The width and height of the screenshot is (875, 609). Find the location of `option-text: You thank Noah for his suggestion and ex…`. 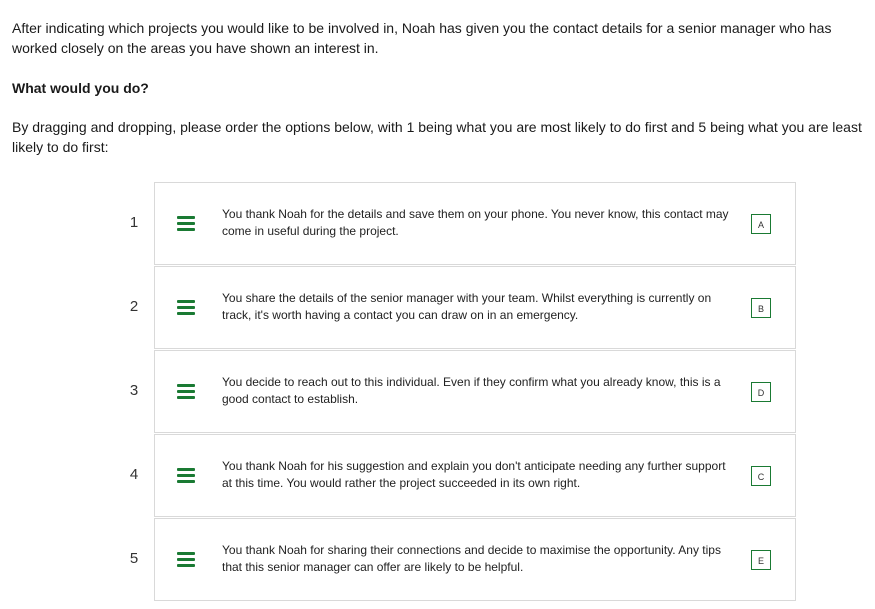

option-text: You thank Noah for his suggestion and ex… is located at coordinates (474, 474).